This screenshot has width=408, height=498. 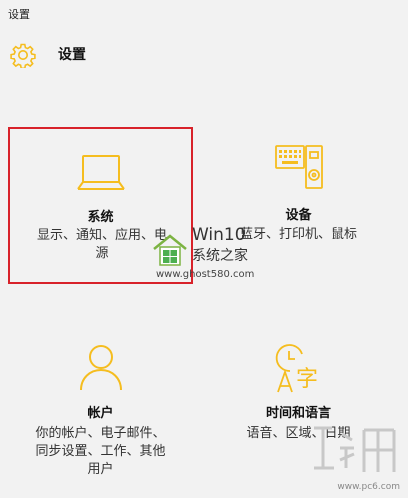 What do you see at coordinates (355, 449) in the screenshot?
I see `pc6-logo` at bounding box center [355, 449].